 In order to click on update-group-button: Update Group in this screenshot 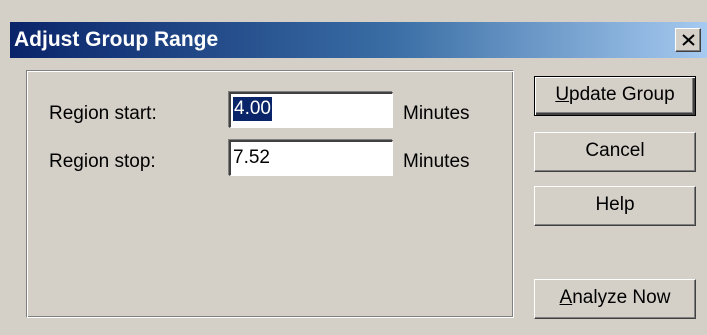, I will do `click(615, 96)`.